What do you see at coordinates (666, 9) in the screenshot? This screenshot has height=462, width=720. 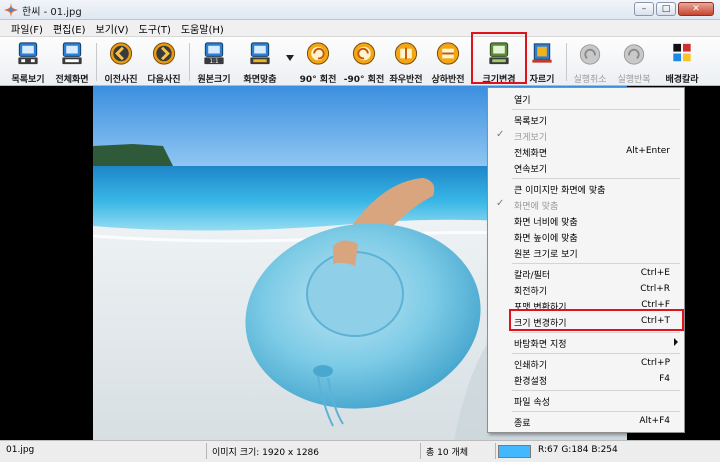 I see `maximize-button: □` at bounding box center [666, 9].